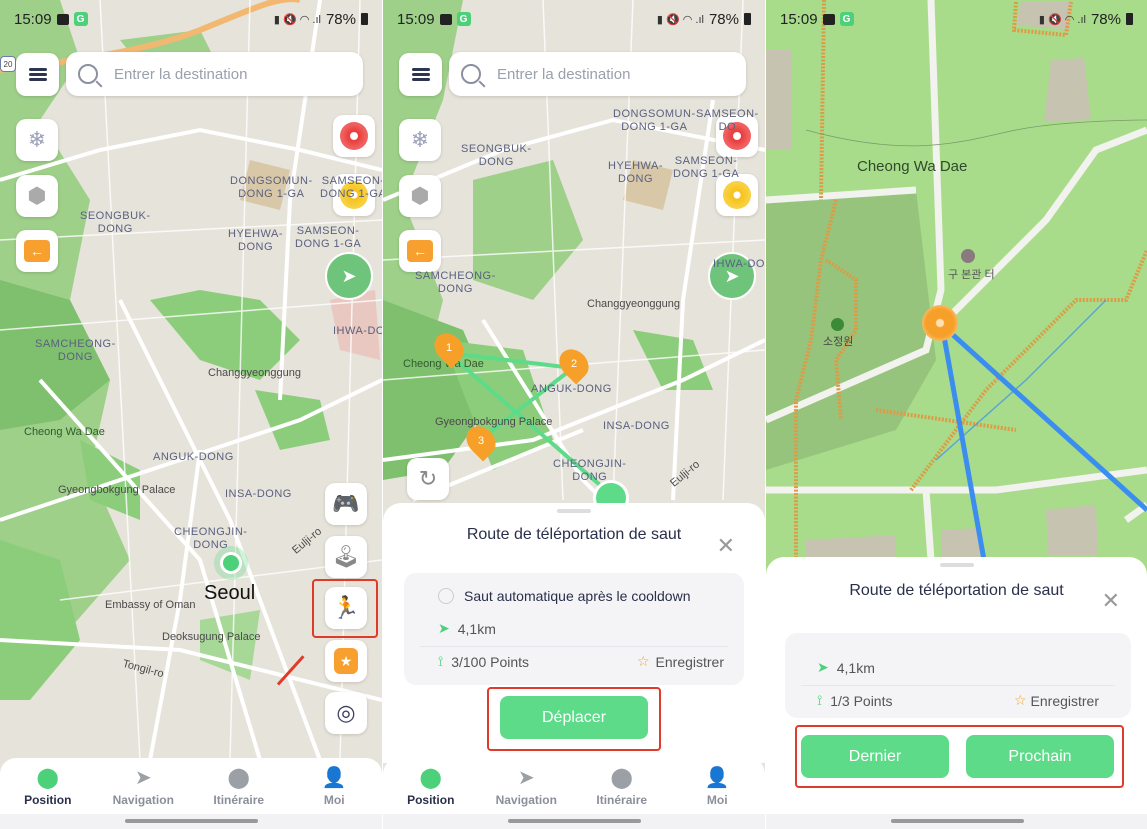 The width and height of the screenshot is (1147, 829). Describe the element at coordinates (636, 426) in the screenshot. I see `map-label: INSA-DONG` at that location.